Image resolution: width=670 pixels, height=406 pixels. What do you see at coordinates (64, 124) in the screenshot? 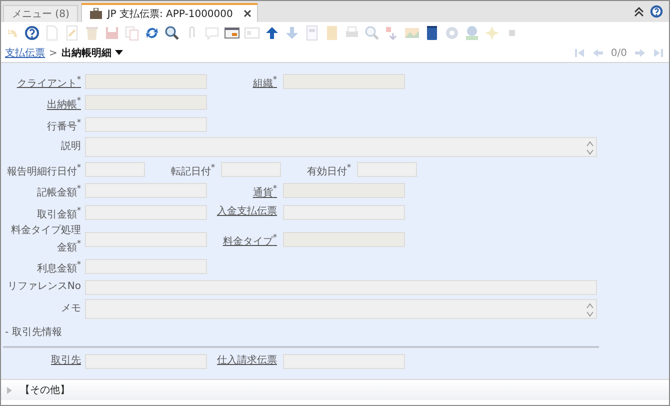
I see `field-label: 行番号$^{*}$` at bounding box center [64, 124].